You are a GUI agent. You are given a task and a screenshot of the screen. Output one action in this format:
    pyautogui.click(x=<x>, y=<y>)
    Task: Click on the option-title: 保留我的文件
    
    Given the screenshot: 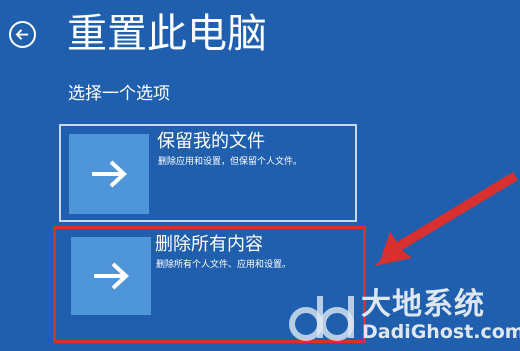 What is the action you would take?
    pyautogui.click(x=211, y=141)
    